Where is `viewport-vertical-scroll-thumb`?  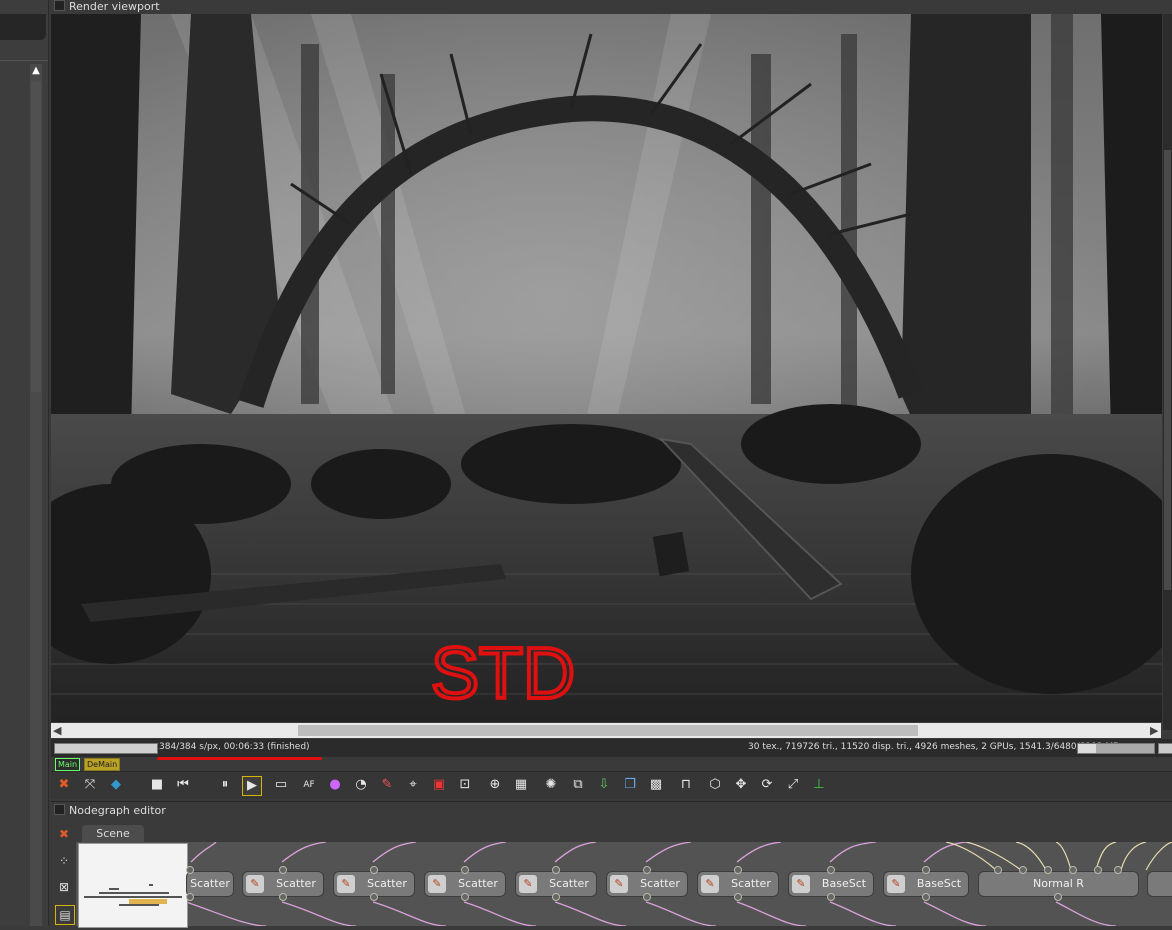
viewport-vertical-scroll-thumb is located at coordinates (1167, 370).